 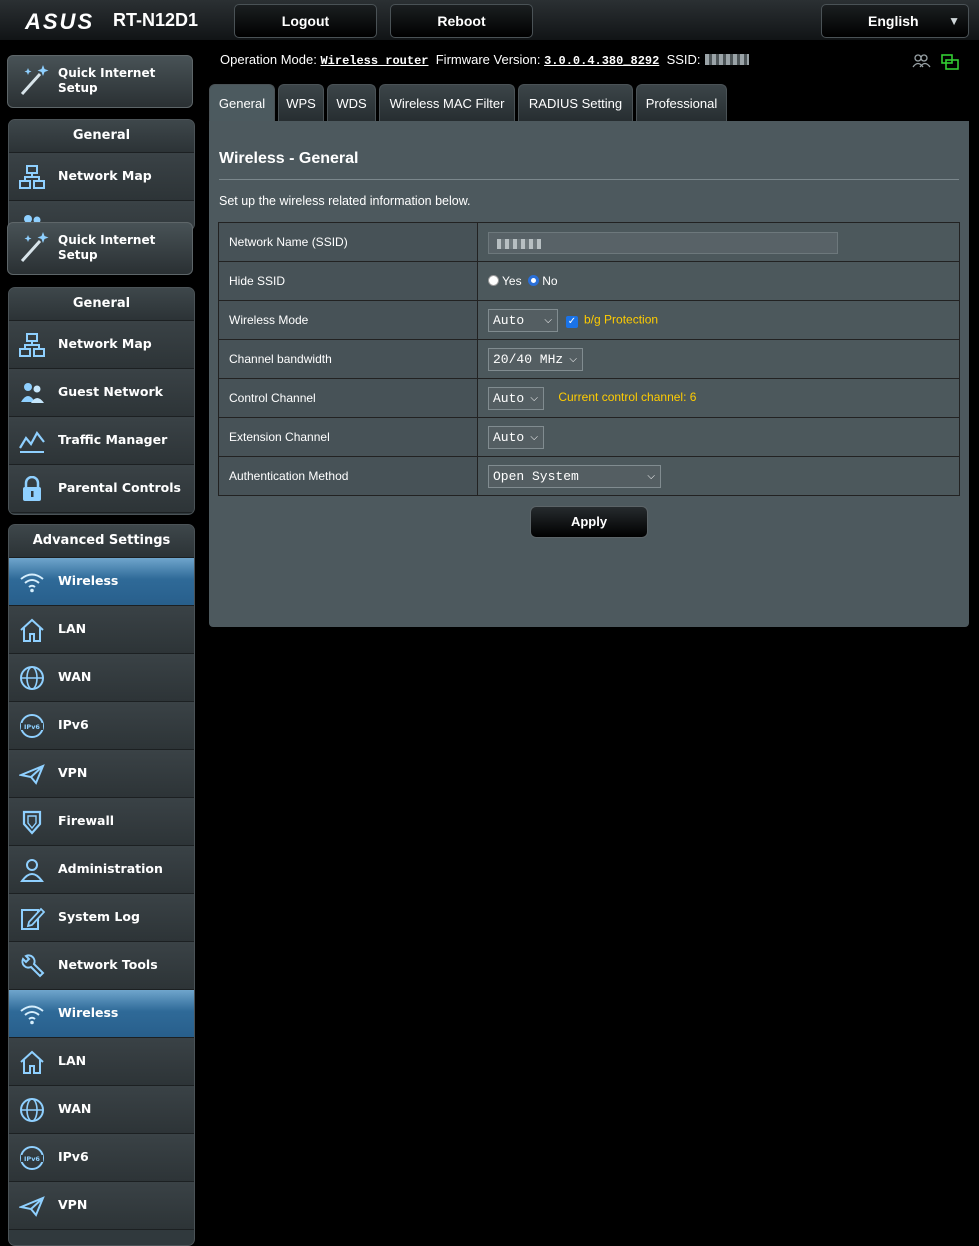 What do you see at coordinates (589, 320) in the screenshot?
I see `row-wireless-mode: Wireless Mode Auto ⌵ ✓ b/g Protection` at bounding box center [589, 320].